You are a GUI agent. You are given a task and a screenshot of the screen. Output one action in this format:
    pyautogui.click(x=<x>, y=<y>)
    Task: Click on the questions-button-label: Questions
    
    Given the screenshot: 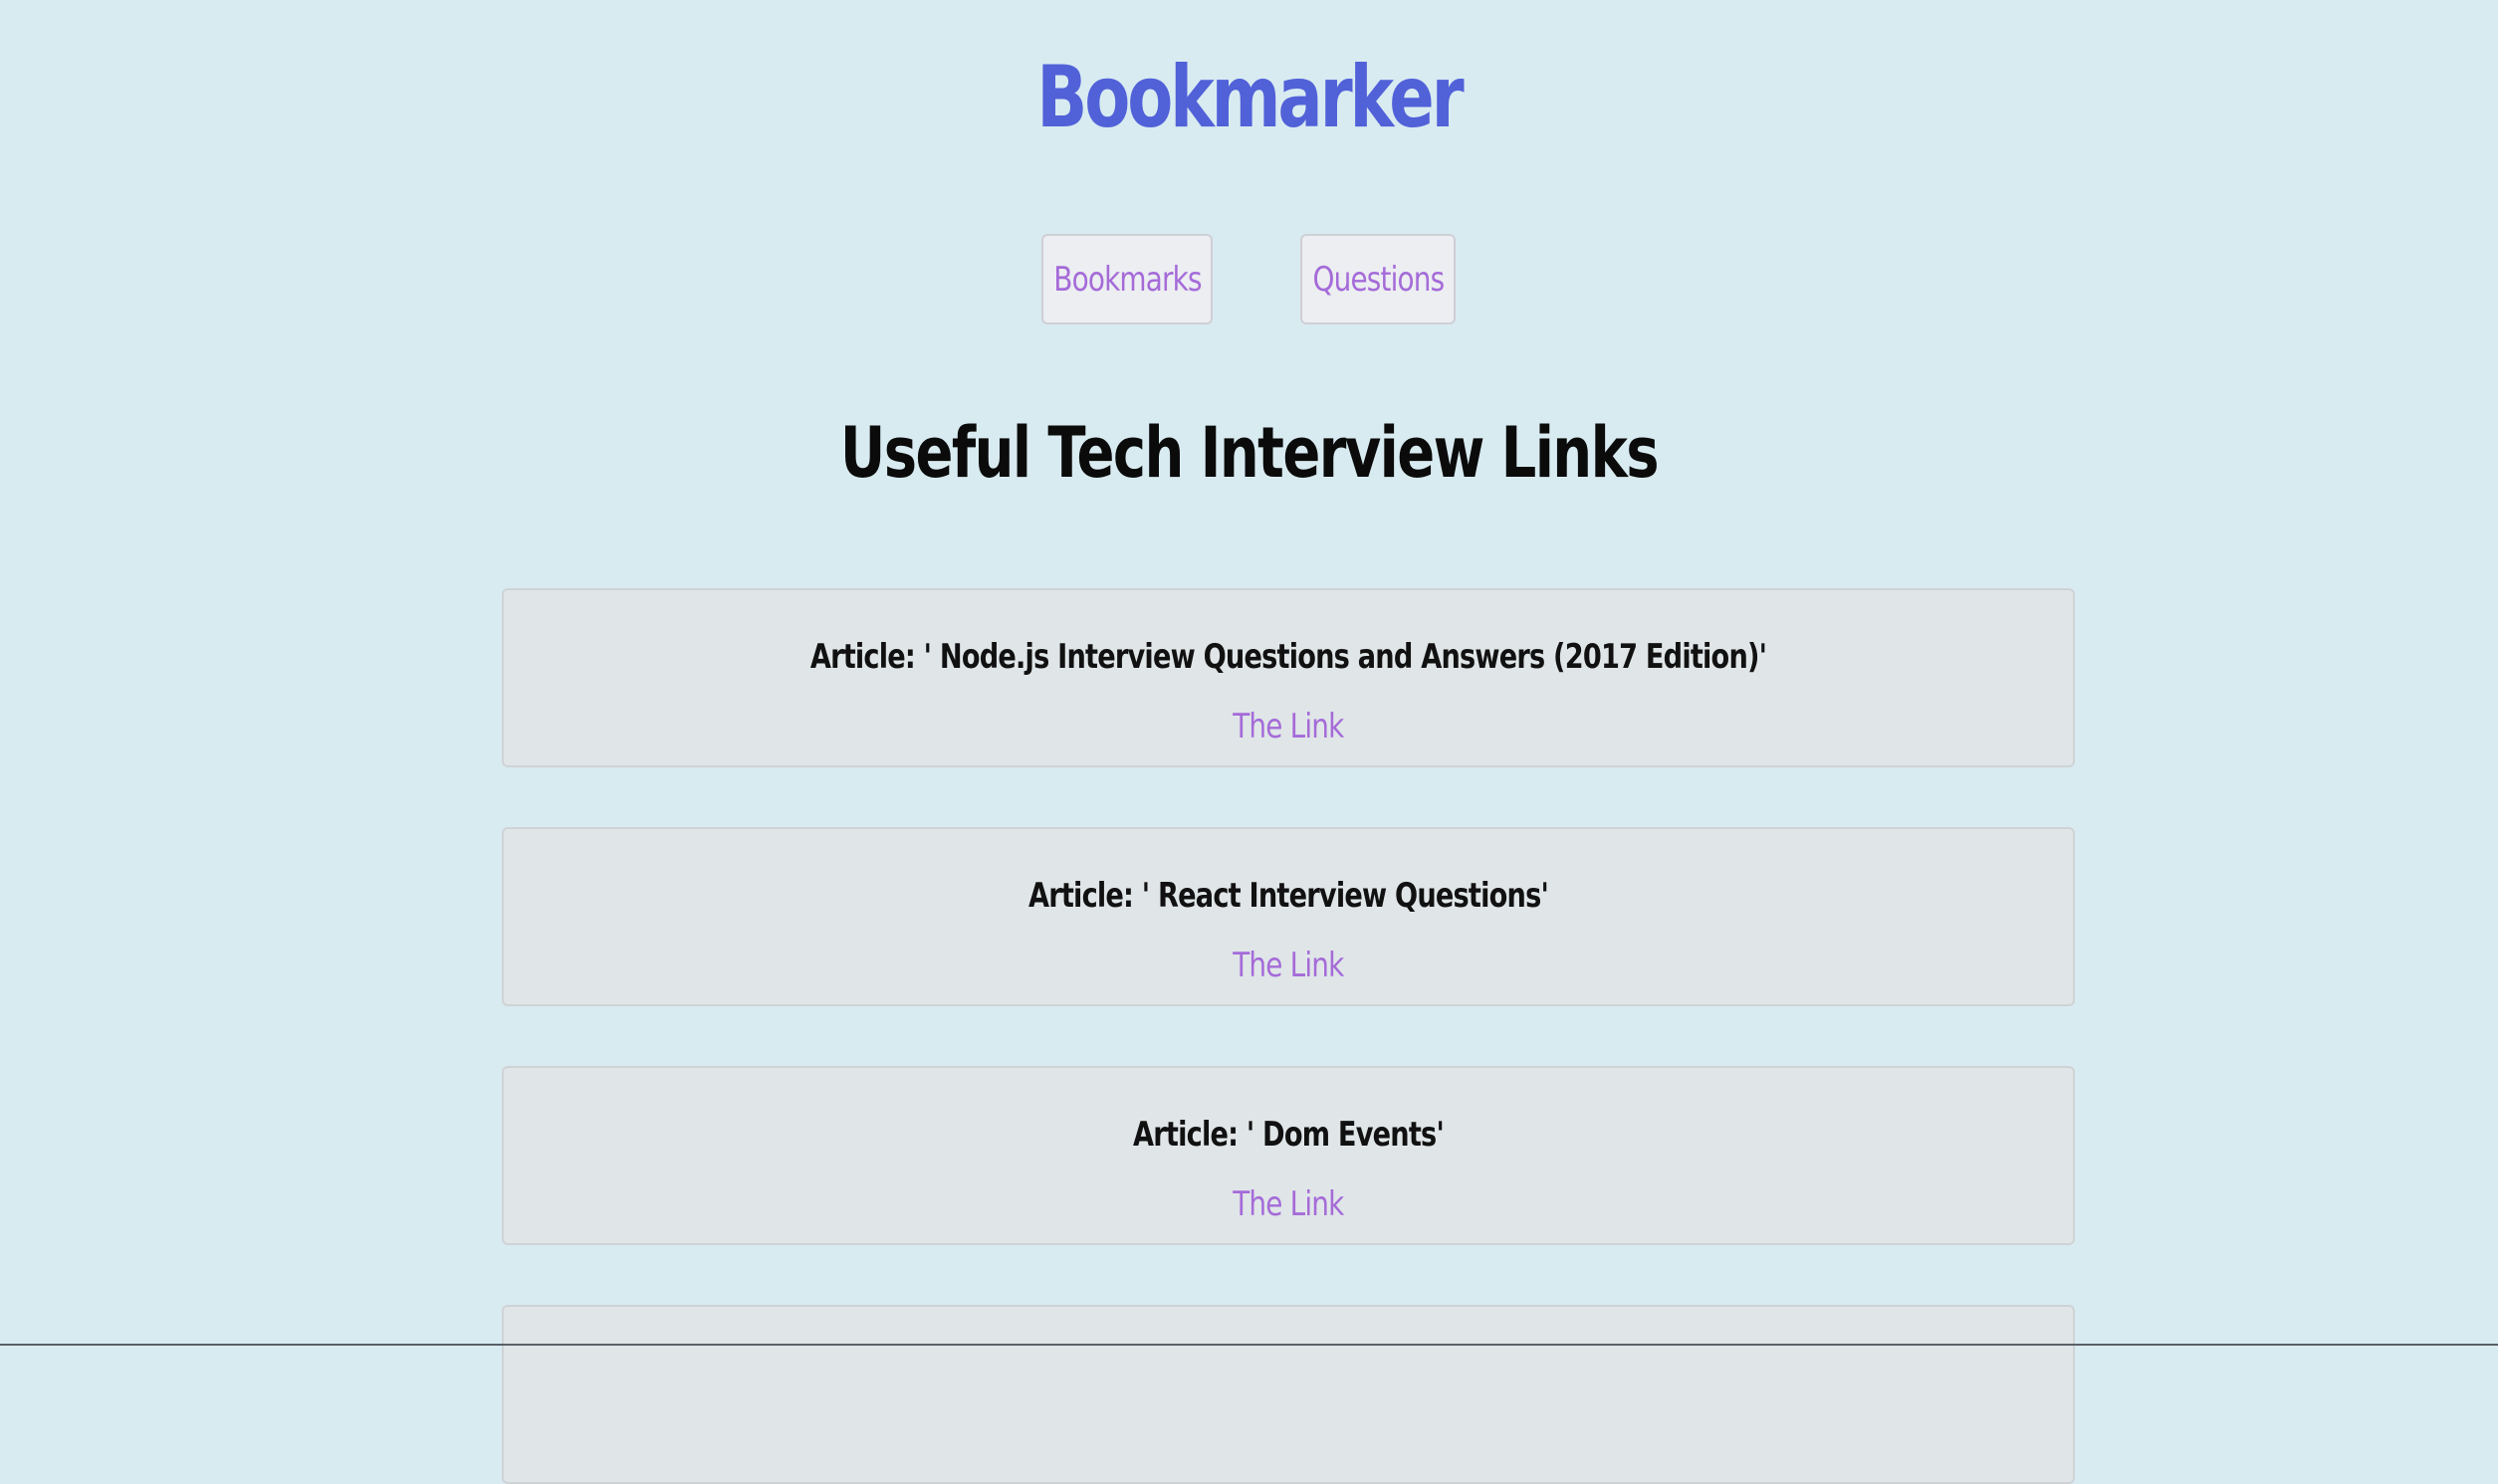 What is the action you would take?
    pyautogui.click(x=1378, y=280)
    